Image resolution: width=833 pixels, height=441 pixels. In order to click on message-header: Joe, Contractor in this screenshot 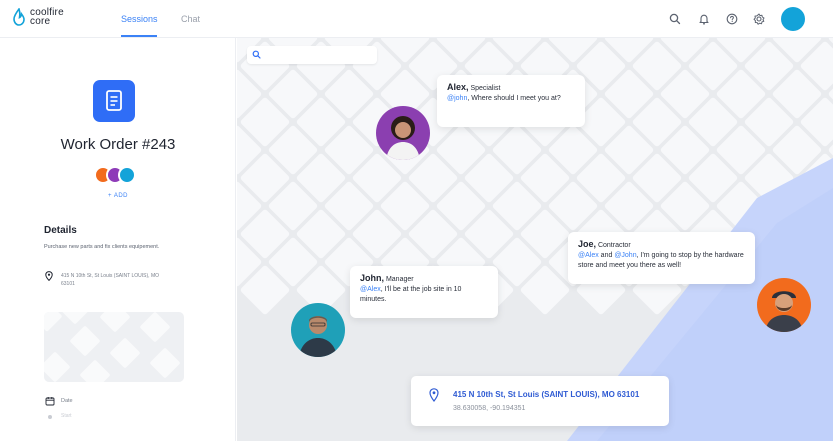, I will do `click(661, 245)`.